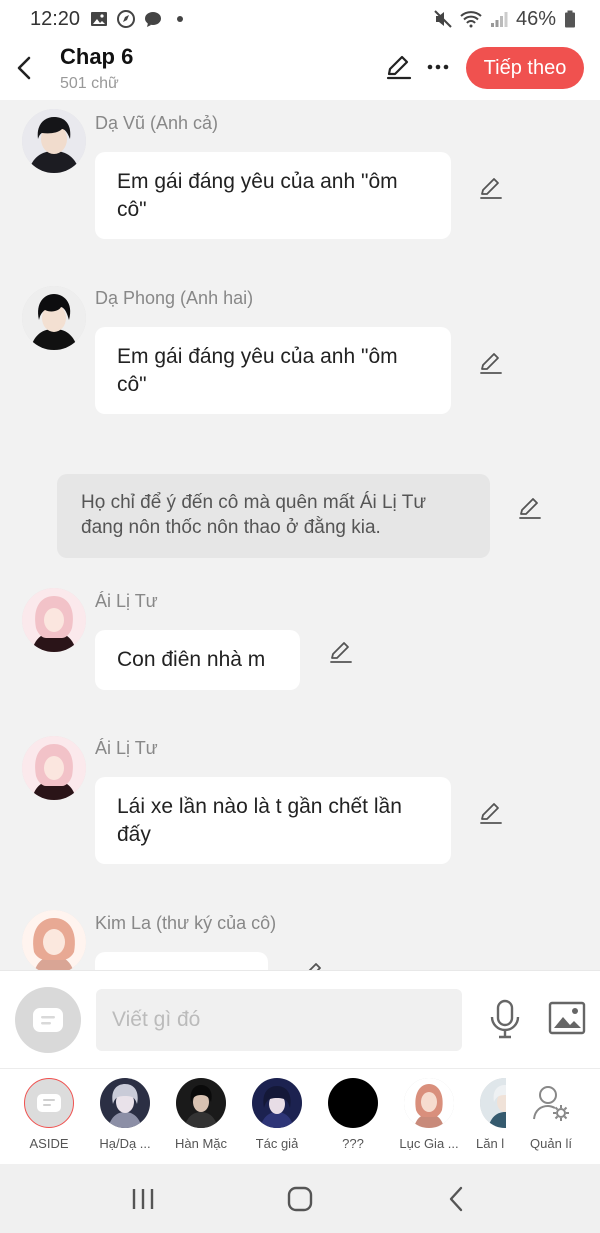 The width and height of the screenshot is (600, 1233). Describe the element at coordinates (535, 18) in the screenshot. I see `battery-percent: 46%` at that location.